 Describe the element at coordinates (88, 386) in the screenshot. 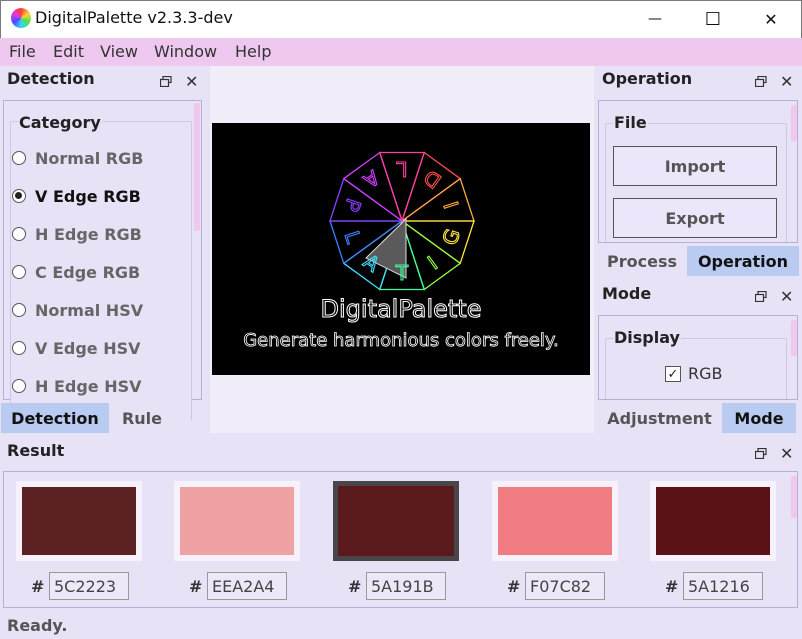

I see `category-option-label: H Edge HSV` at that location.